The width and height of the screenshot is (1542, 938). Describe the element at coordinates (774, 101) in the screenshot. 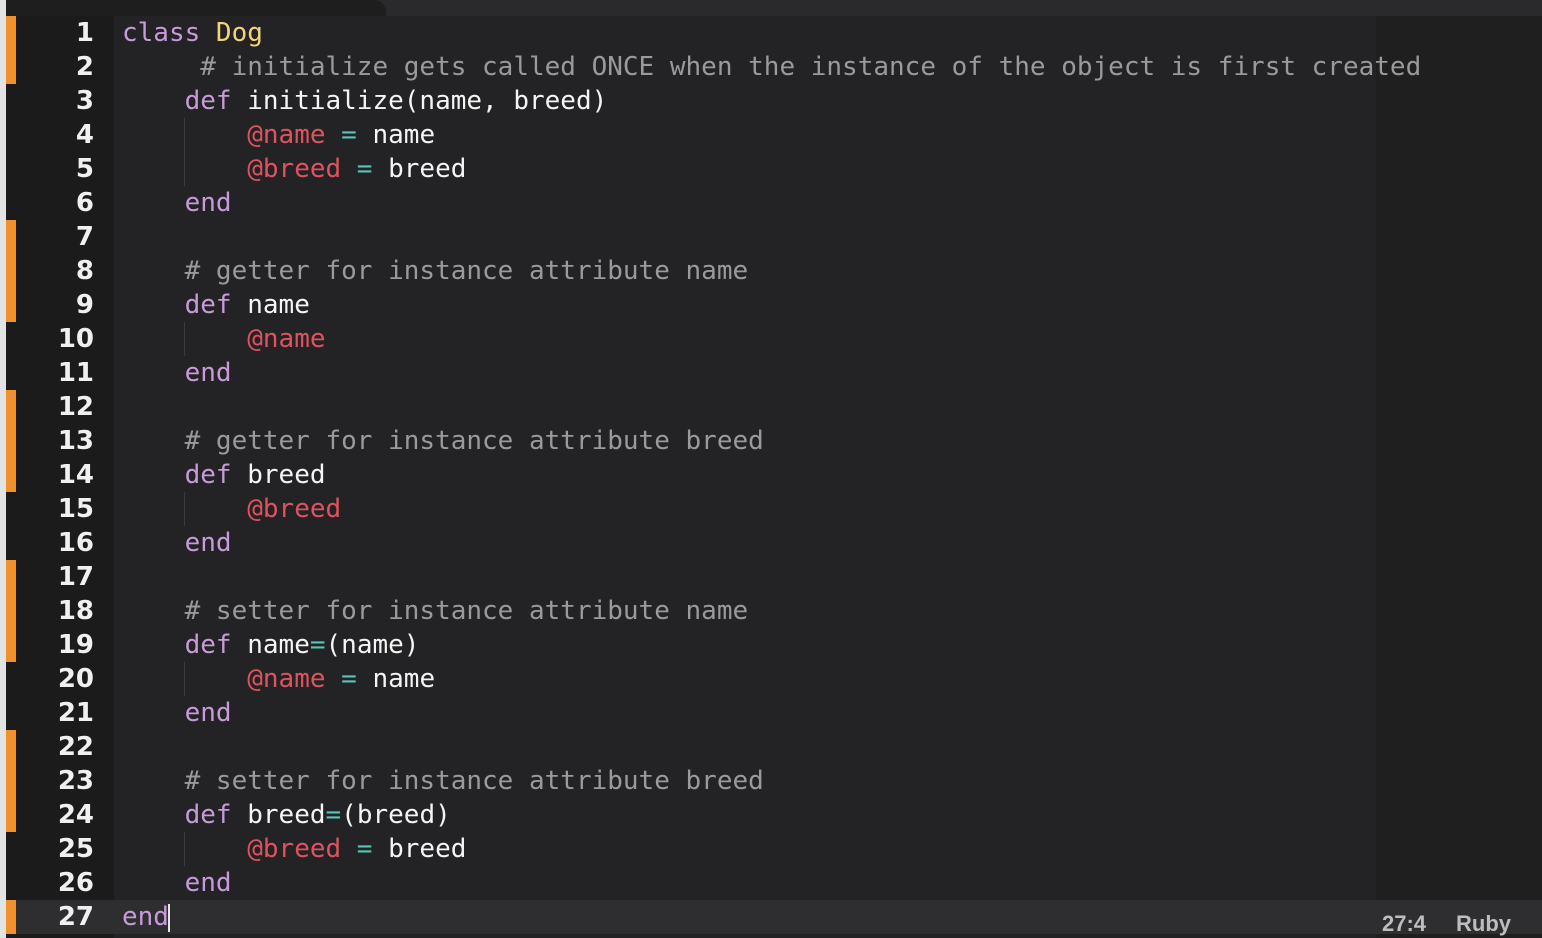

I see `code-line: 3 def initialize(name, breed)` at that location.